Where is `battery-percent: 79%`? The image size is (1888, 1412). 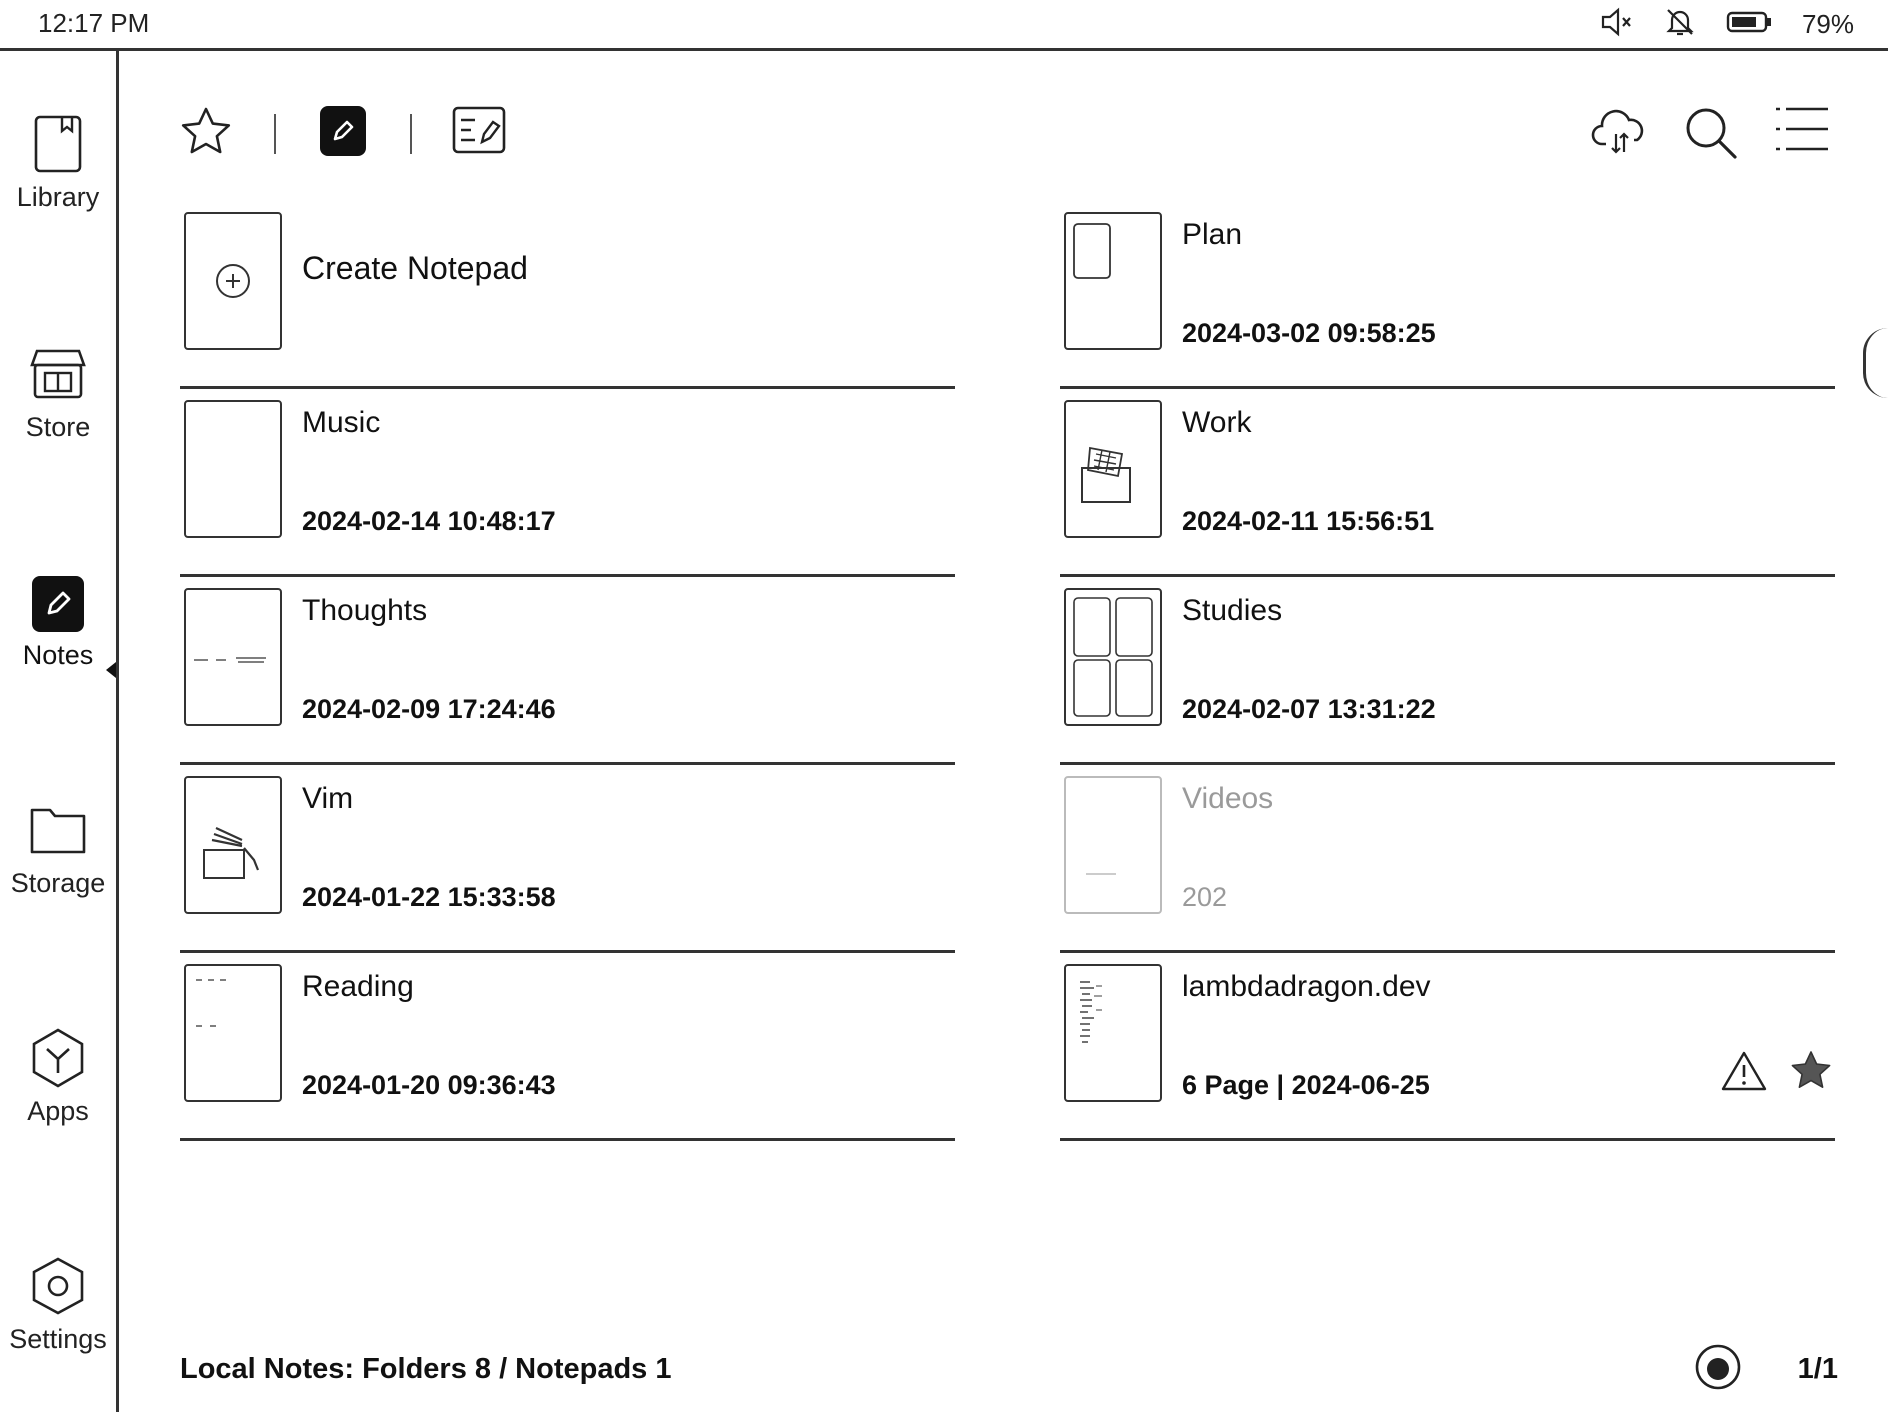
battery-percent: 79% is located at coordinates (1827, 24).